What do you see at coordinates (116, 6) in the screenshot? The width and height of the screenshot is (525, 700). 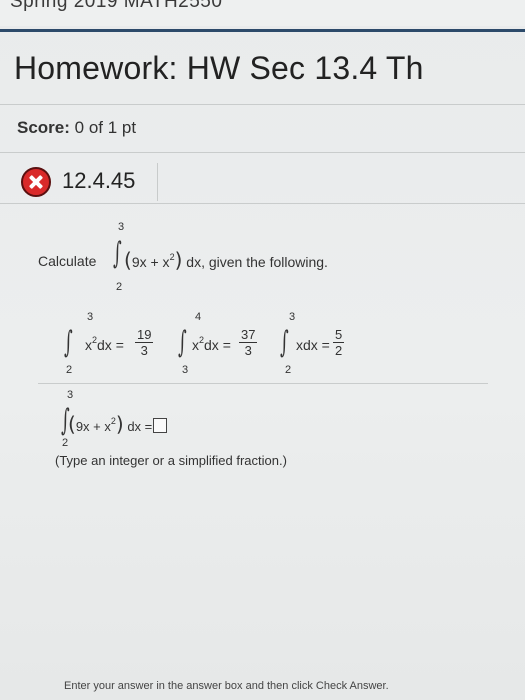 I see `course-text: Spring 2019 MATH2550` at bounding box center [116, 6].